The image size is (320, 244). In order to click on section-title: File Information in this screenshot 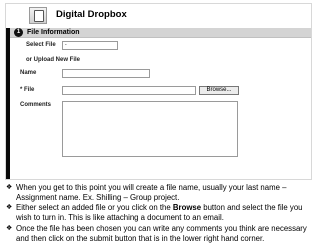, I will do `click(53, 32)`.